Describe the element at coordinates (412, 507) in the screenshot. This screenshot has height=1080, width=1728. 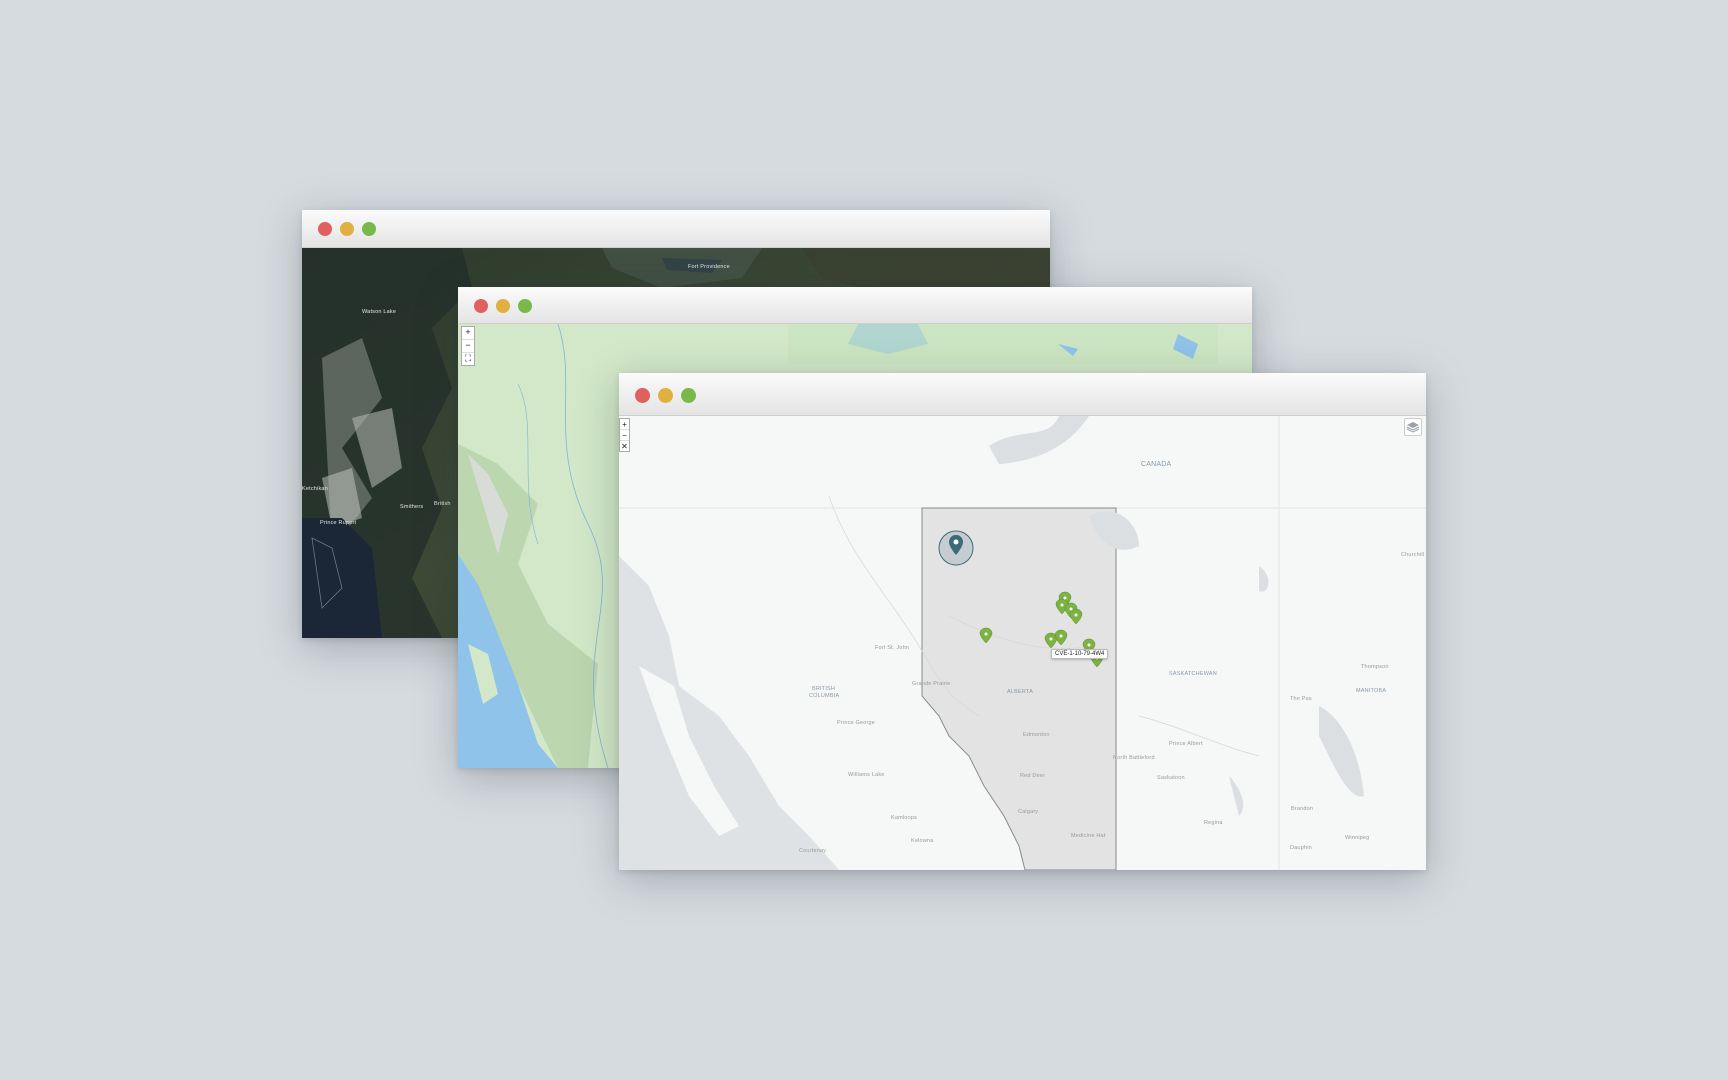
I see `map-label-smithers: Smithers` at that location.